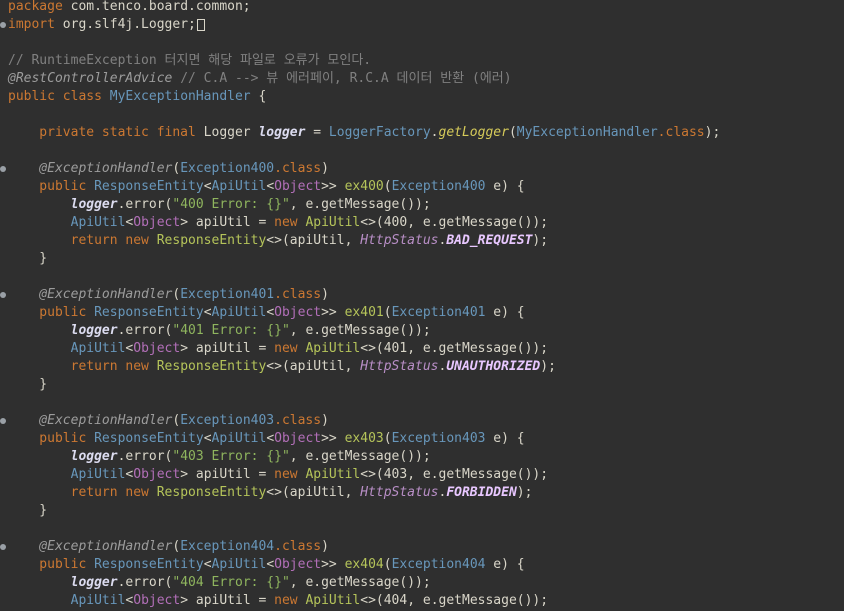 This screenshot has width=844, height=611. I want to click on code-token: logger, so click(282, 132).